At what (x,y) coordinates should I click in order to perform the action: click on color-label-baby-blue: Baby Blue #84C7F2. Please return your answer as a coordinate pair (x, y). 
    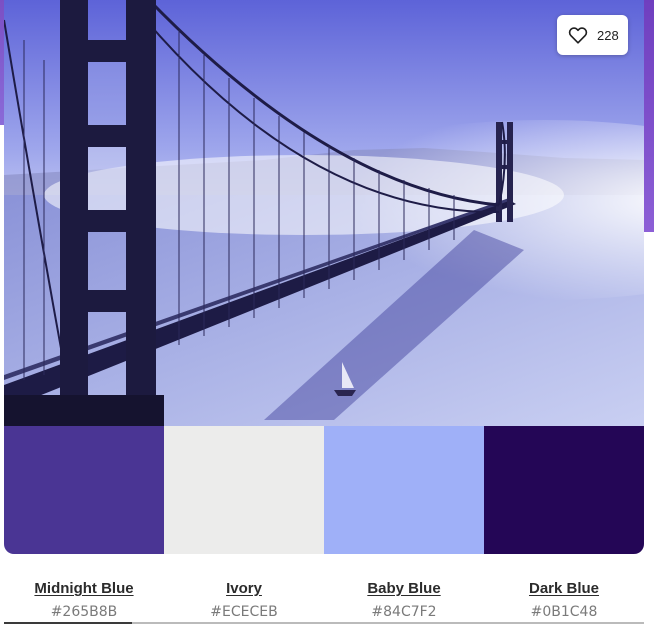
    Looking at the image, I should click on (404, 597).